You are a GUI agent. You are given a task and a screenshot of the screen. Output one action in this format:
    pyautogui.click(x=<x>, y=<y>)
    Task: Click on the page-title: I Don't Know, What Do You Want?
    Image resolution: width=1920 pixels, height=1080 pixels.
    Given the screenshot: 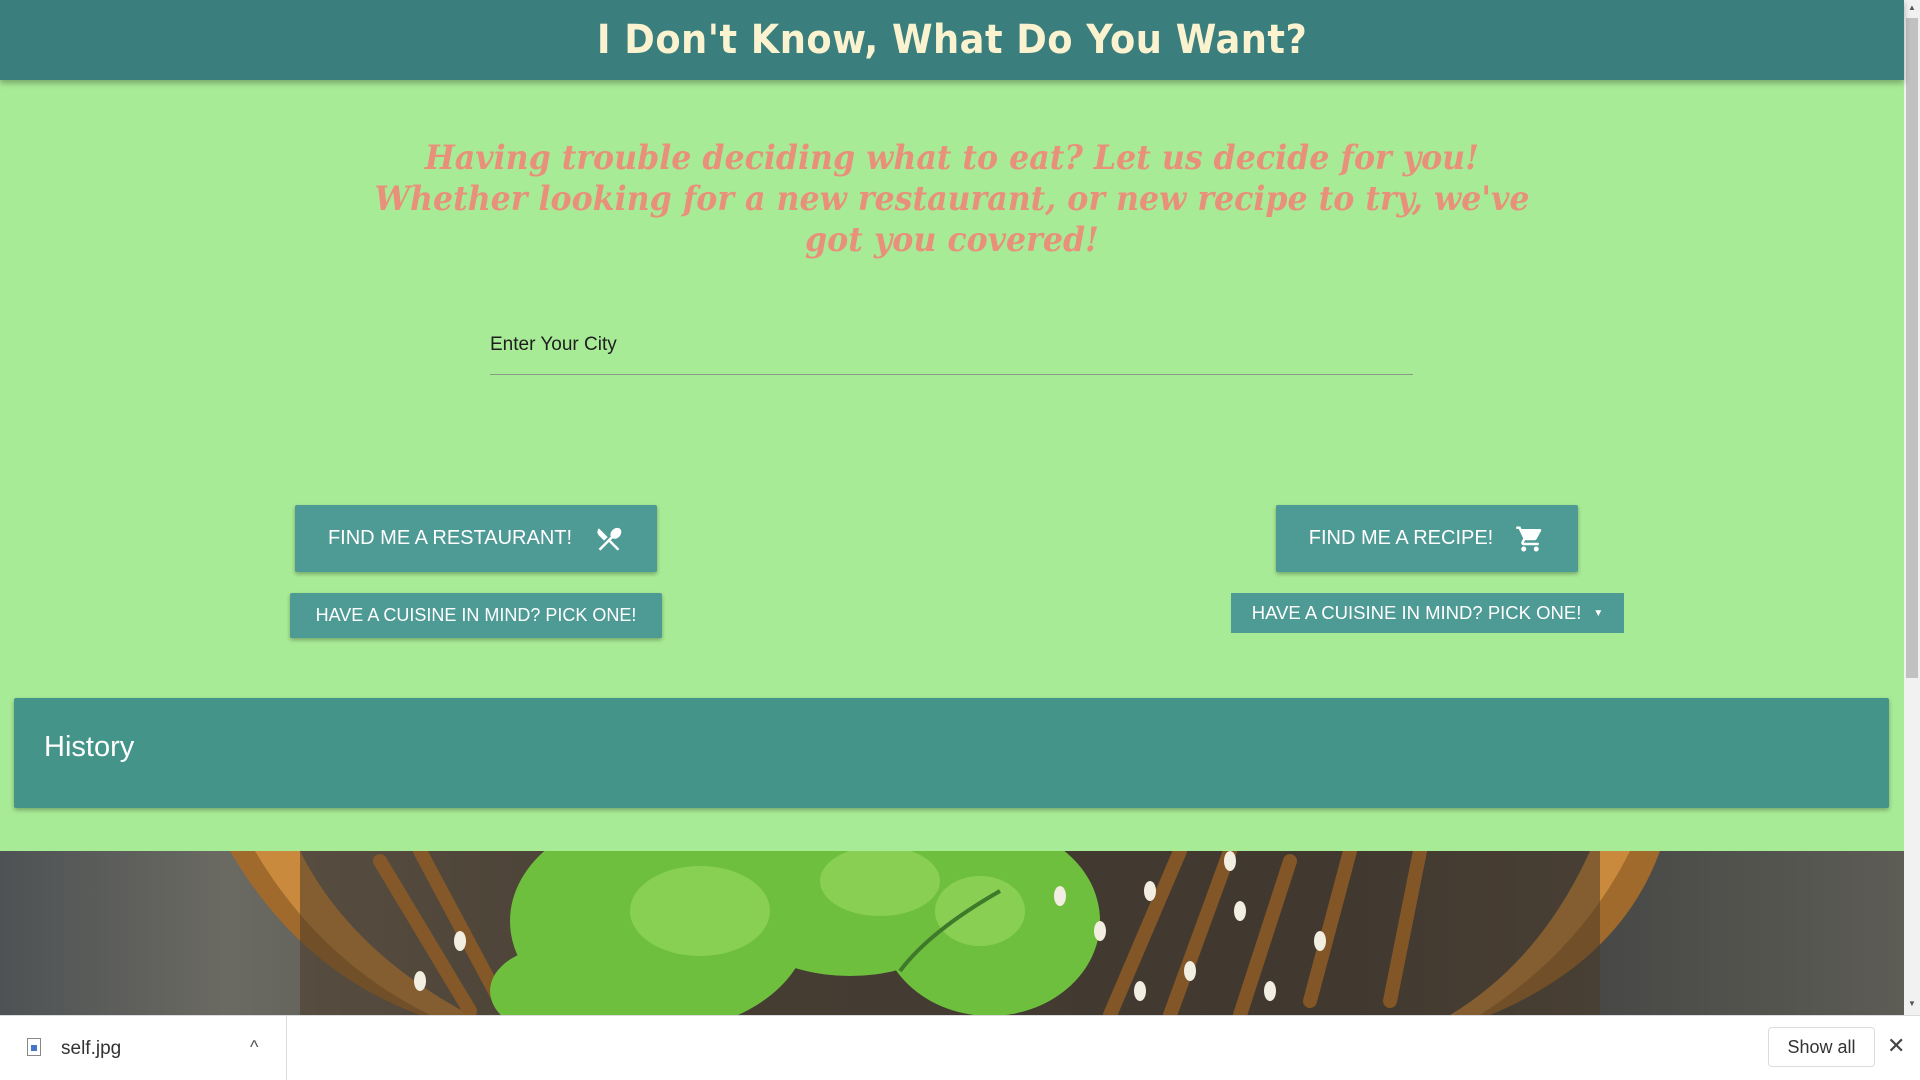 What is the action you would take?
    pyautogui.click(x=952, y=40)
    